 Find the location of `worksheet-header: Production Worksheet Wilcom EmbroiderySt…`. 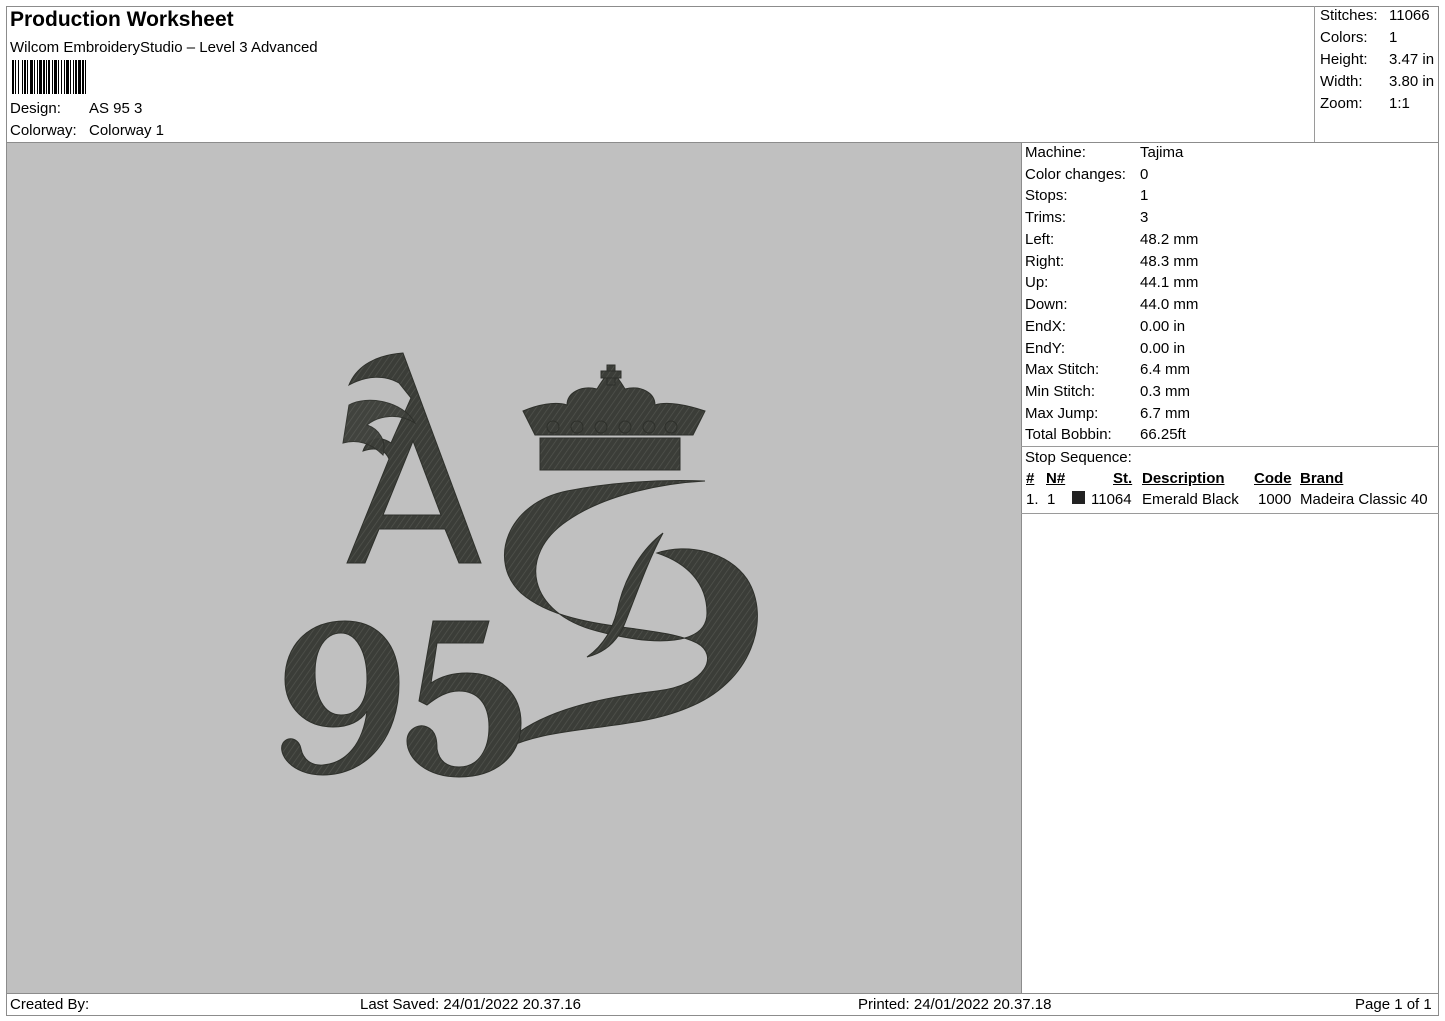

worksheet-header: Production Worksheet Wilcom EmbroiderySt… is located at coordinates (660, 74).